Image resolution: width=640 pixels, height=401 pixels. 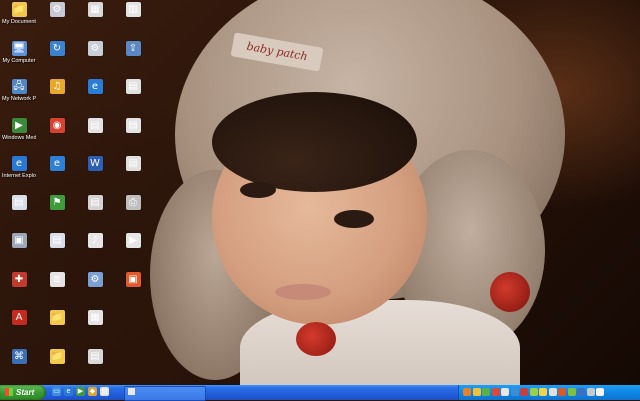 What do you see at coordinates (133, 9) in the screenshot?
I see `pdf-icon: ▥` at bounding box center [133, 9].